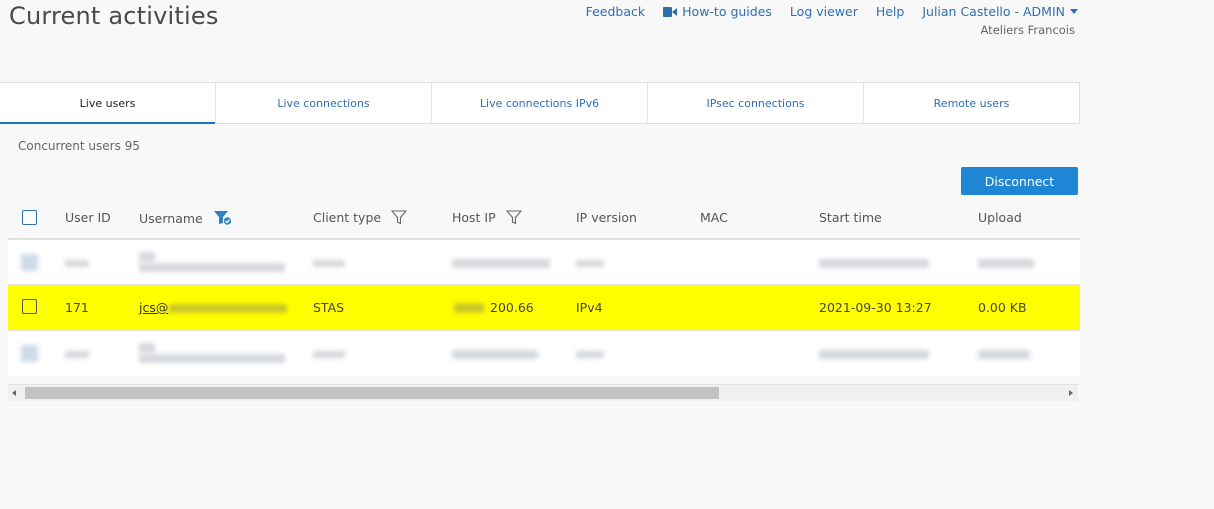  What do you see at coordinates (88, 217) in the screenshot?
I see `column-header-user-id: User ID` at bounding box center [88, 217].